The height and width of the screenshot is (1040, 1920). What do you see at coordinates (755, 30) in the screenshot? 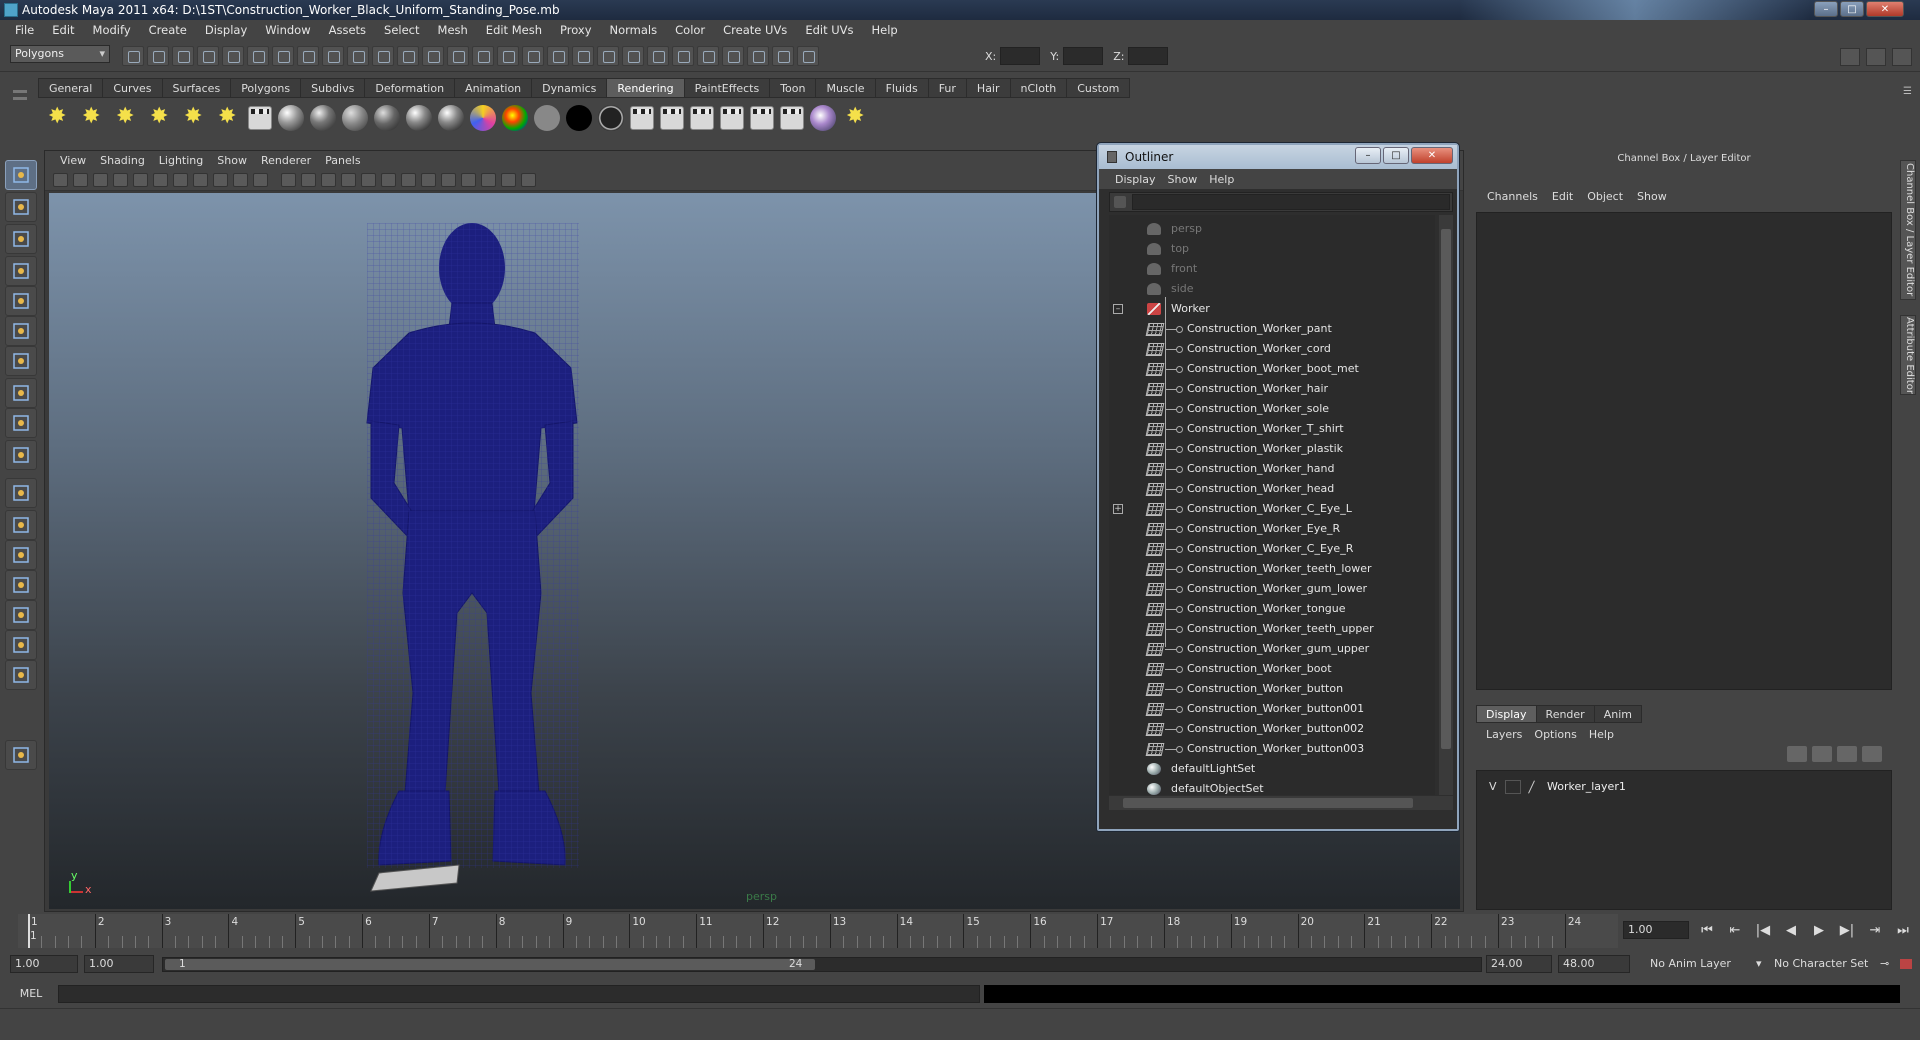
I see `menu-create-uvs: Create UVs` at bounding box center [755, 30].